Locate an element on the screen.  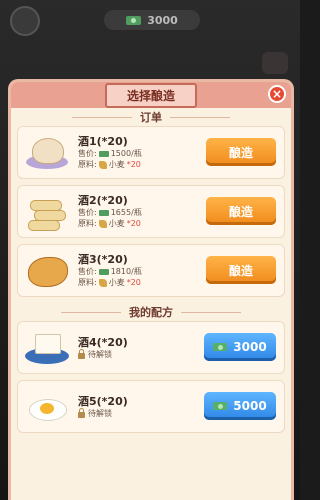
close-button: × is located at coordinates (277, 94).